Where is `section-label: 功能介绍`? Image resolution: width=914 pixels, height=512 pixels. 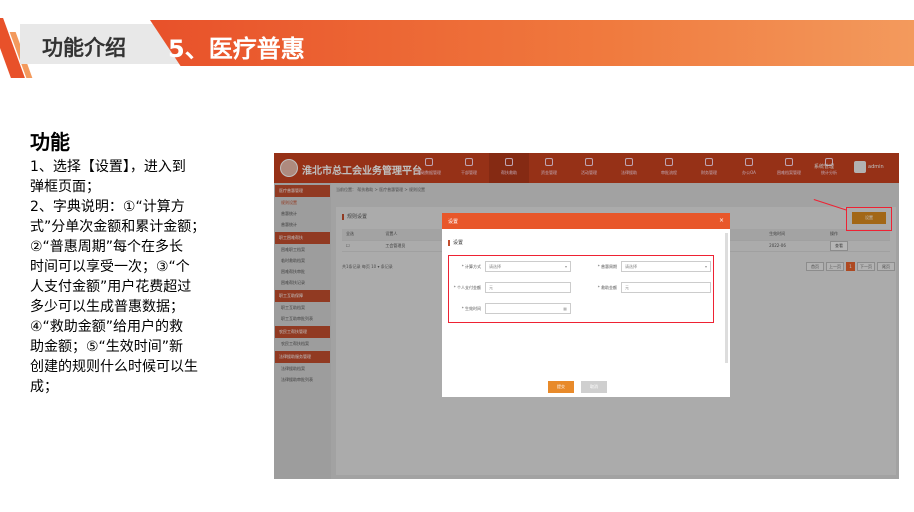
section-label: 功能介绍 is located at coordinates (84, 48).